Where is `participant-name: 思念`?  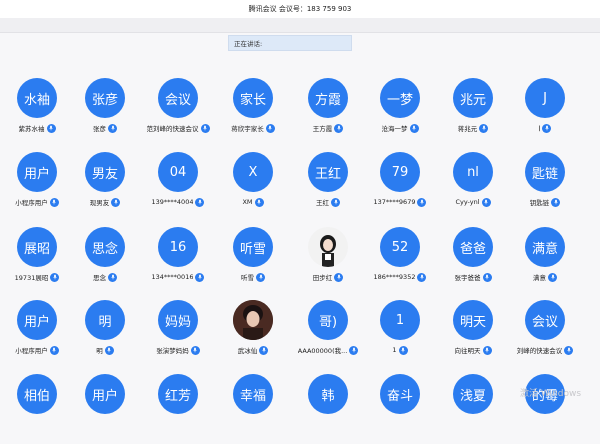
participant-name: 思念 is located at coordinates (99, 278).